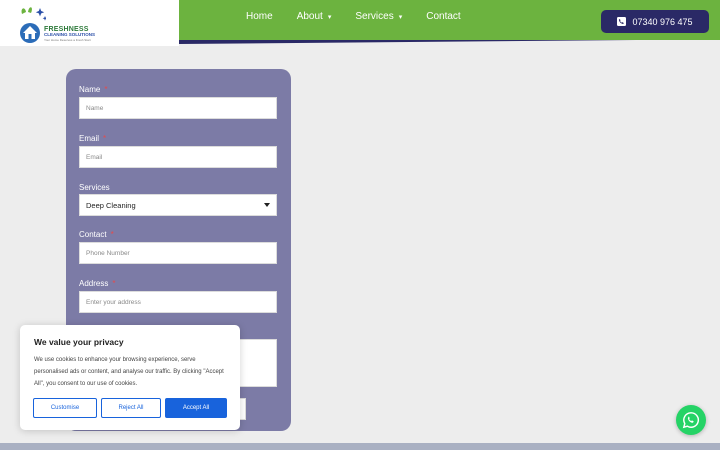 The image size is (720, 450). I want to click on accept-all-button: Accept All, so click(196, 408).